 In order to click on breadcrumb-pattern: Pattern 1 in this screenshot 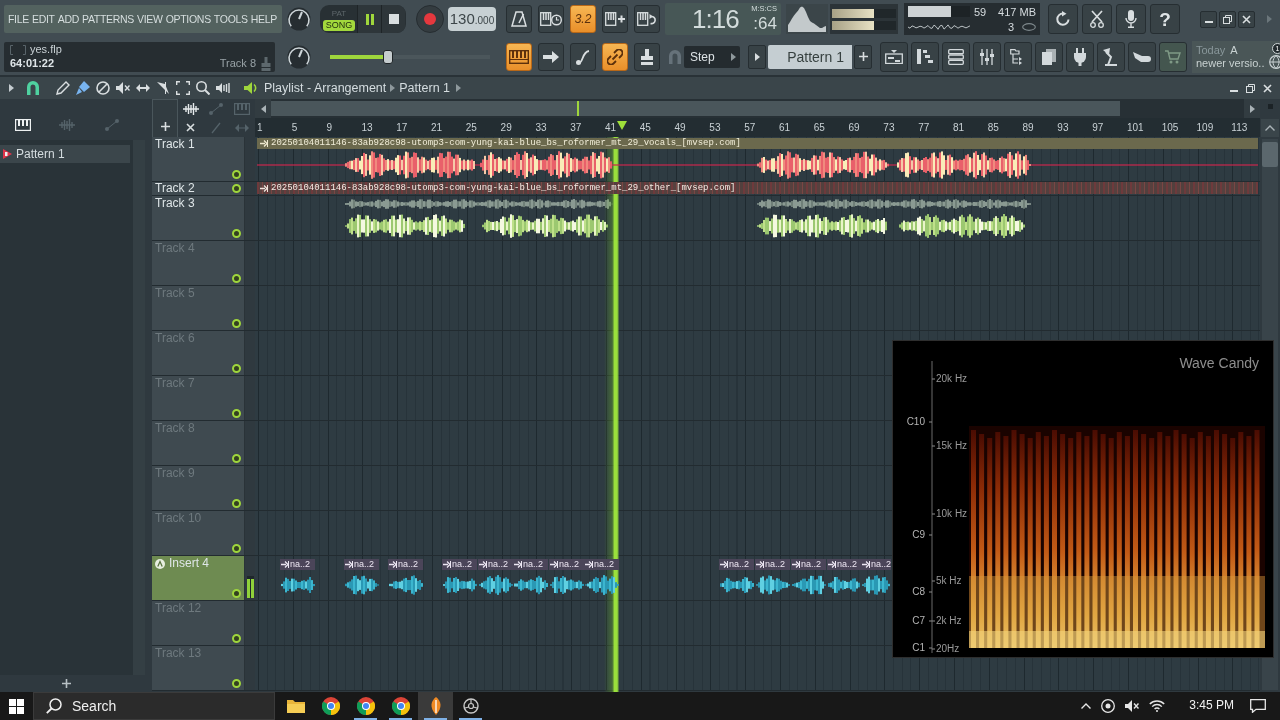, I will do `click(424, 88)`.